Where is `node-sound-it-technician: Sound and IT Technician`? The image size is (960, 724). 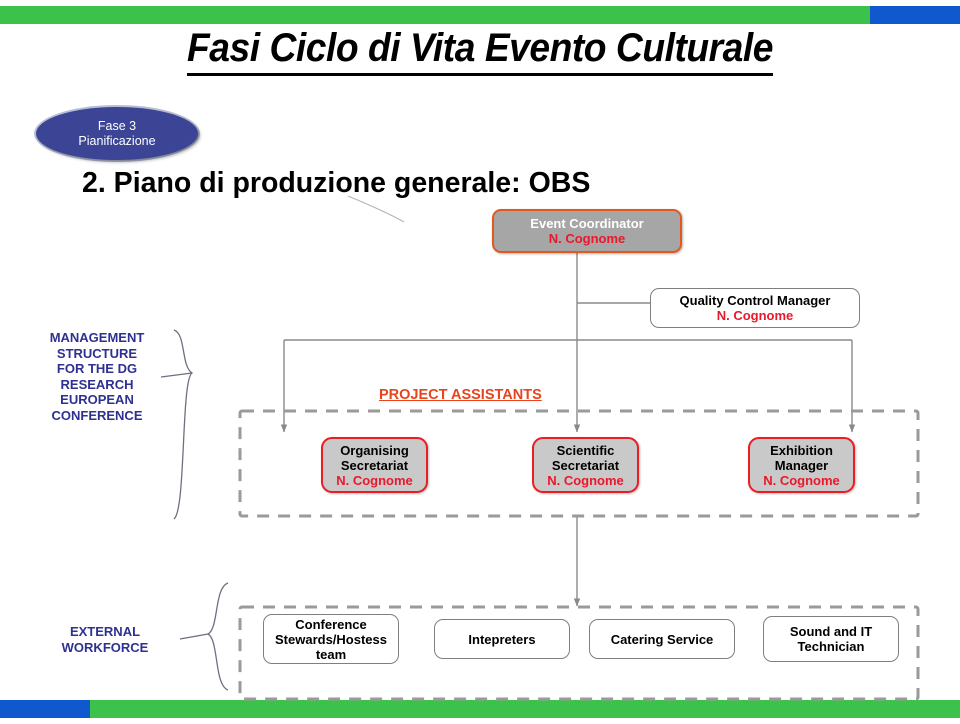
node-sound-it-technician: Sound and IT Technician is located at coordinates (831, 639).